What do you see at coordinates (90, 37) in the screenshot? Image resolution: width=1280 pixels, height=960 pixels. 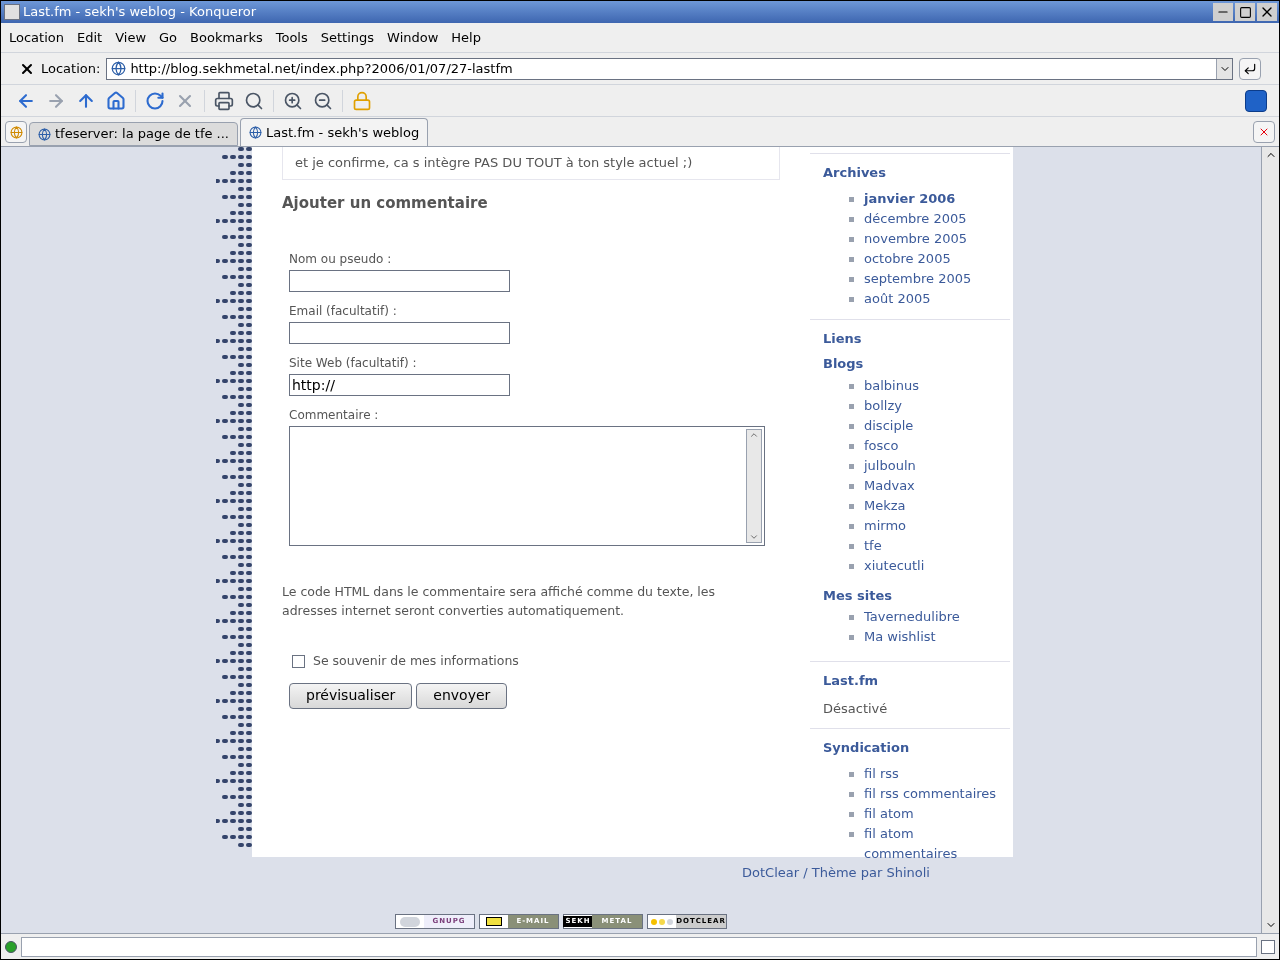 I see `menu-item: Edit` at bounding box center [90, 37].